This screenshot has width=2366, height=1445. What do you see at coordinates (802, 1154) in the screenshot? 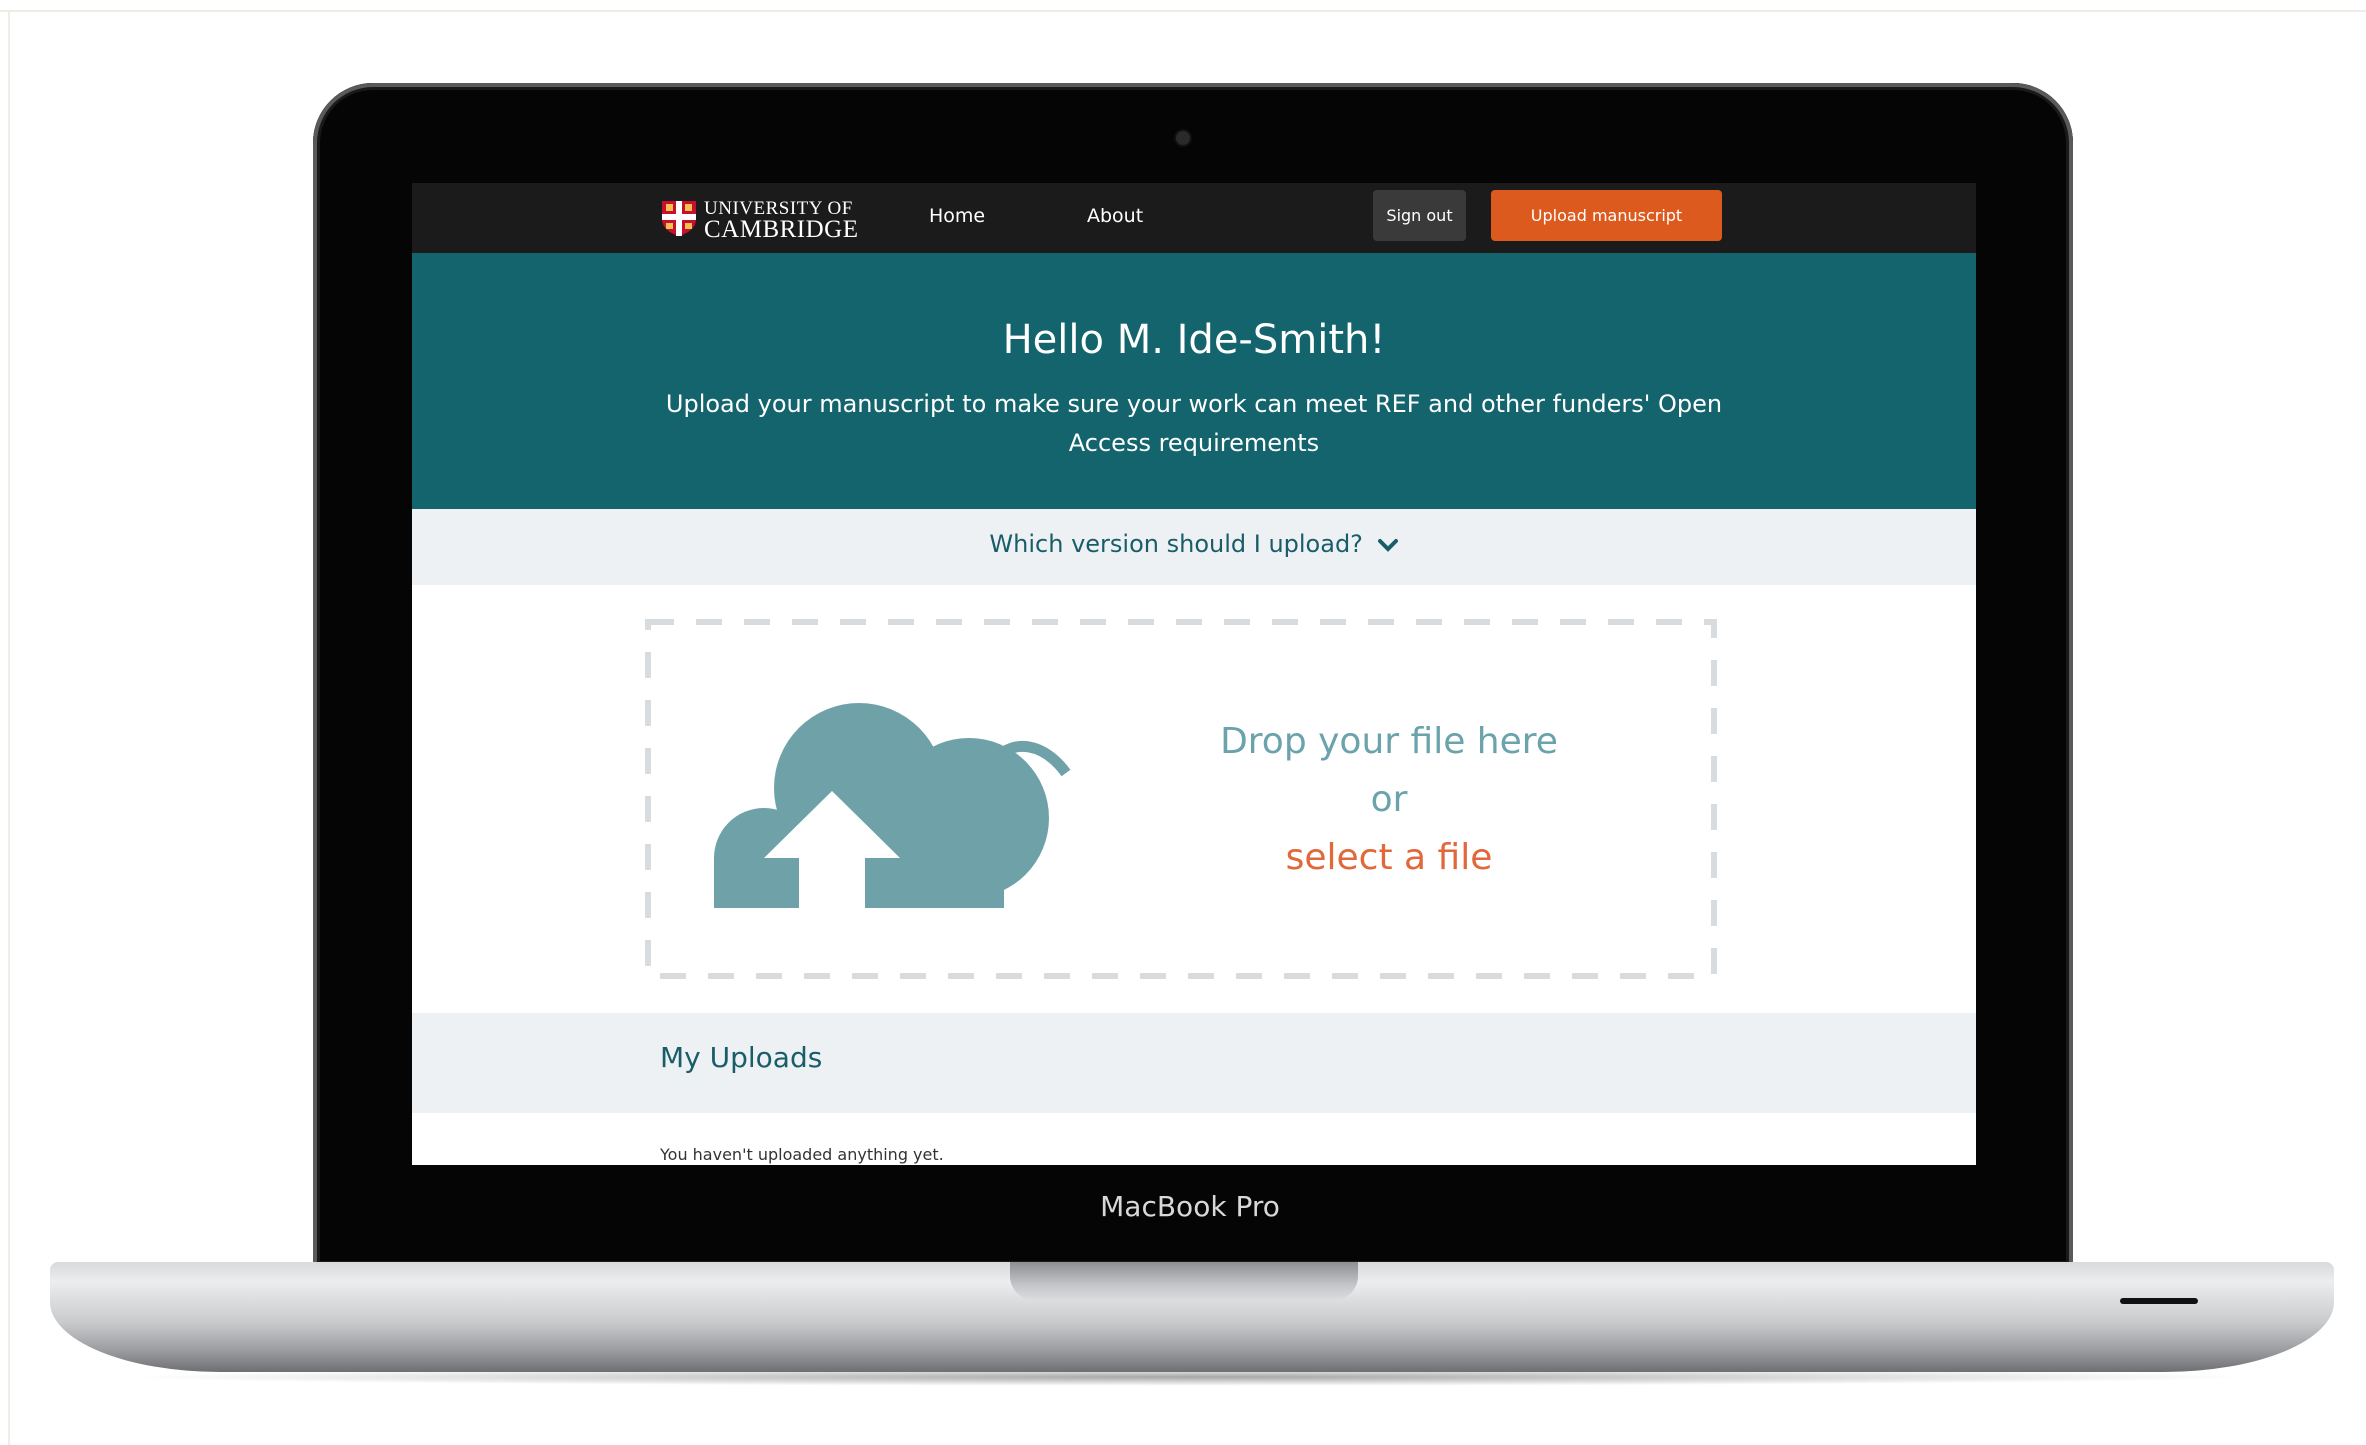
I see `empty-uploads-message: You haven't uploaded anything yet.` at bounding box center [802, 1154].